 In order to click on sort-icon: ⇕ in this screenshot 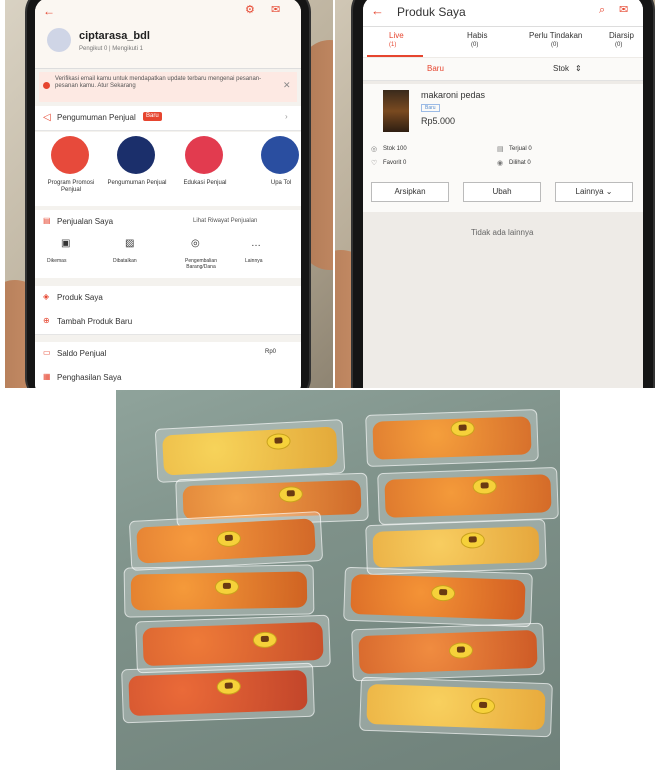, I will do `click(578, 68)`.